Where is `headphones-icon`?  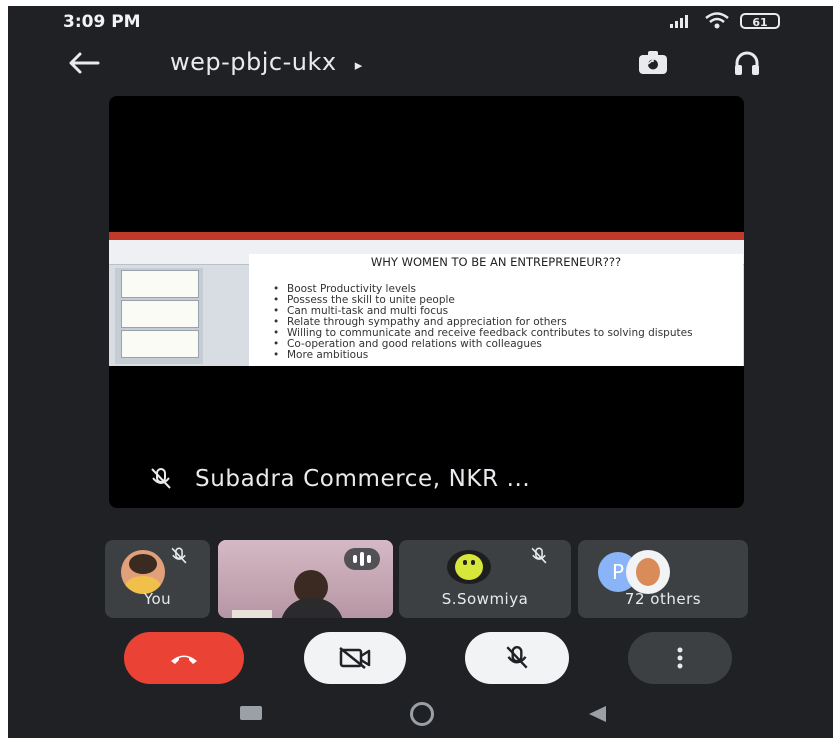
headphones-icon is located at coordinates (747, 64).